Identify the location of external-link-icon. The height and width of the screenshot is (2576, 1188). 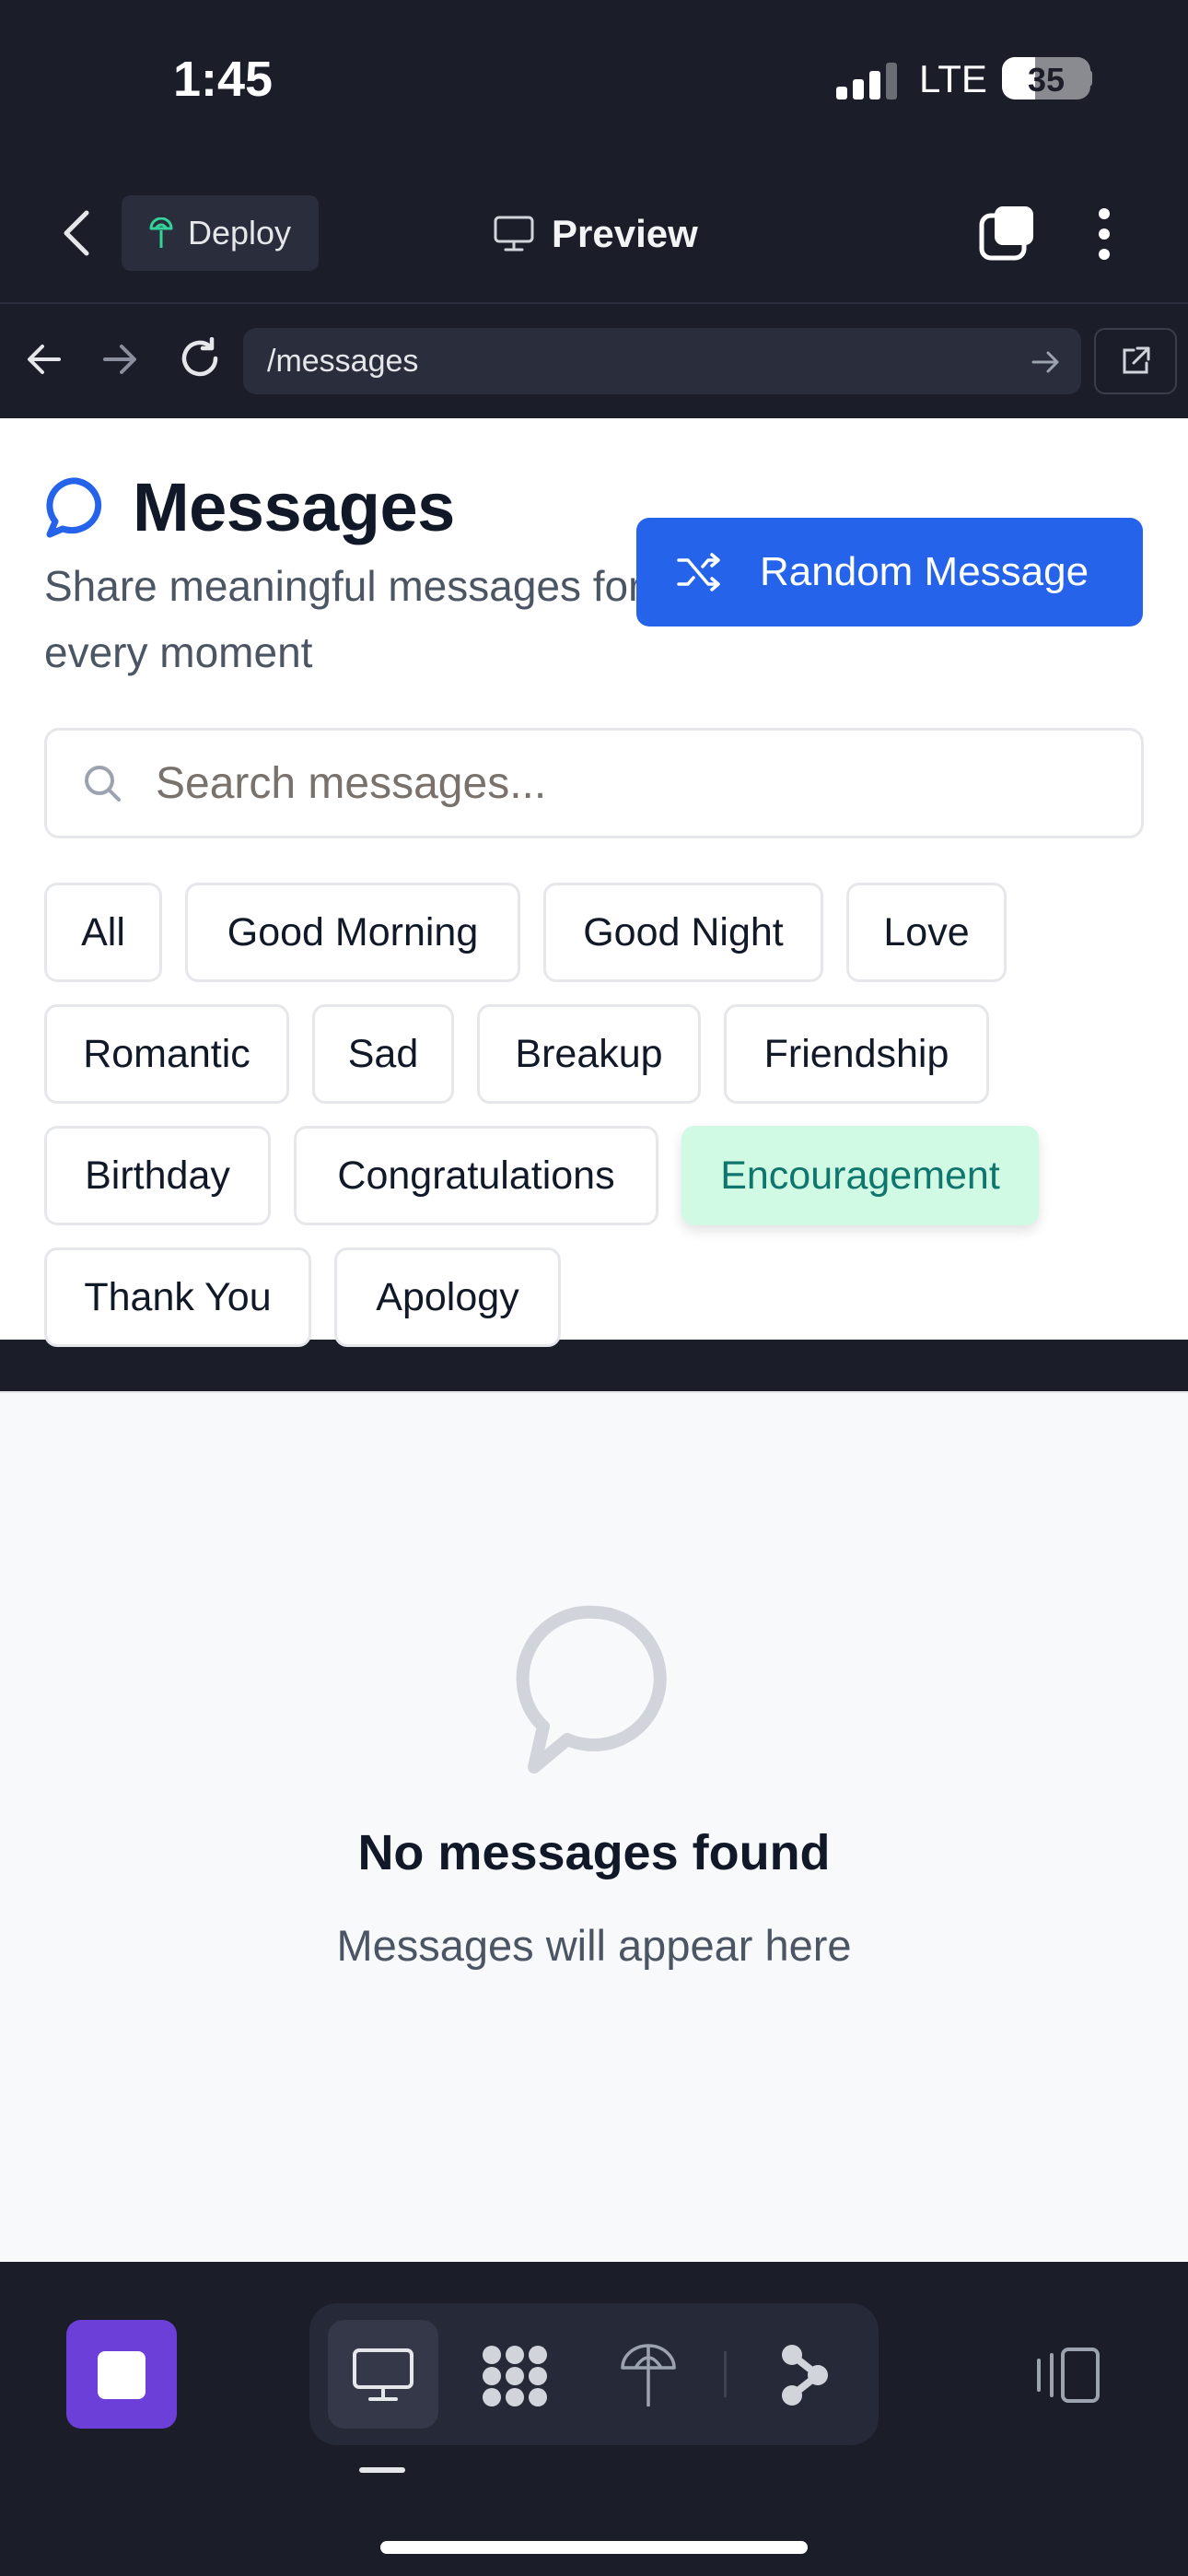
(1136, 360).